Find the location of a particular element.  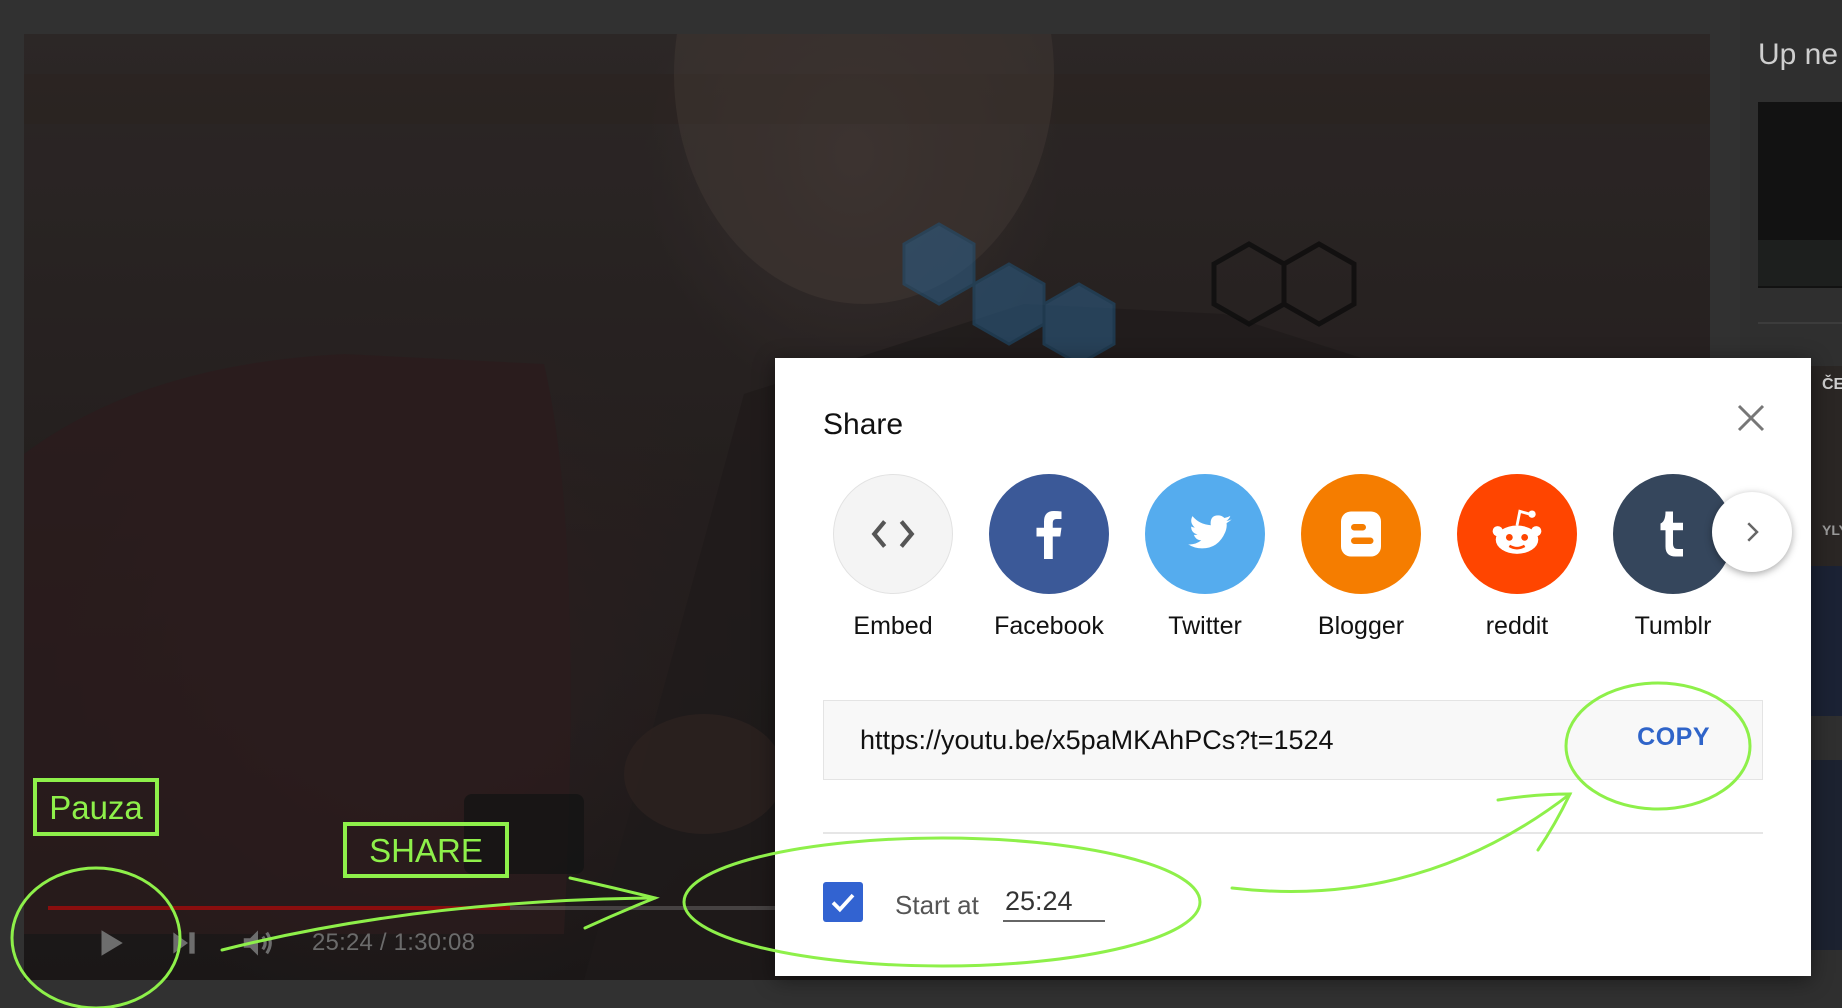

checkmark-icon is located at coordinates (843, 903).